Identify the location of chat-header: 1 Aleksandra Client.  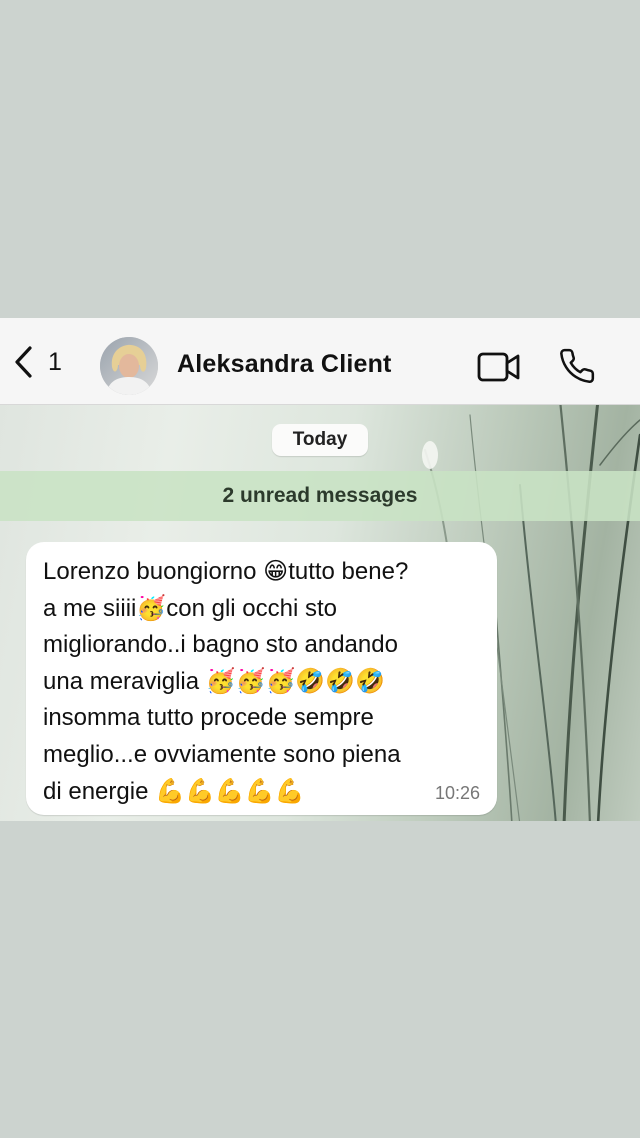
(320, 361).